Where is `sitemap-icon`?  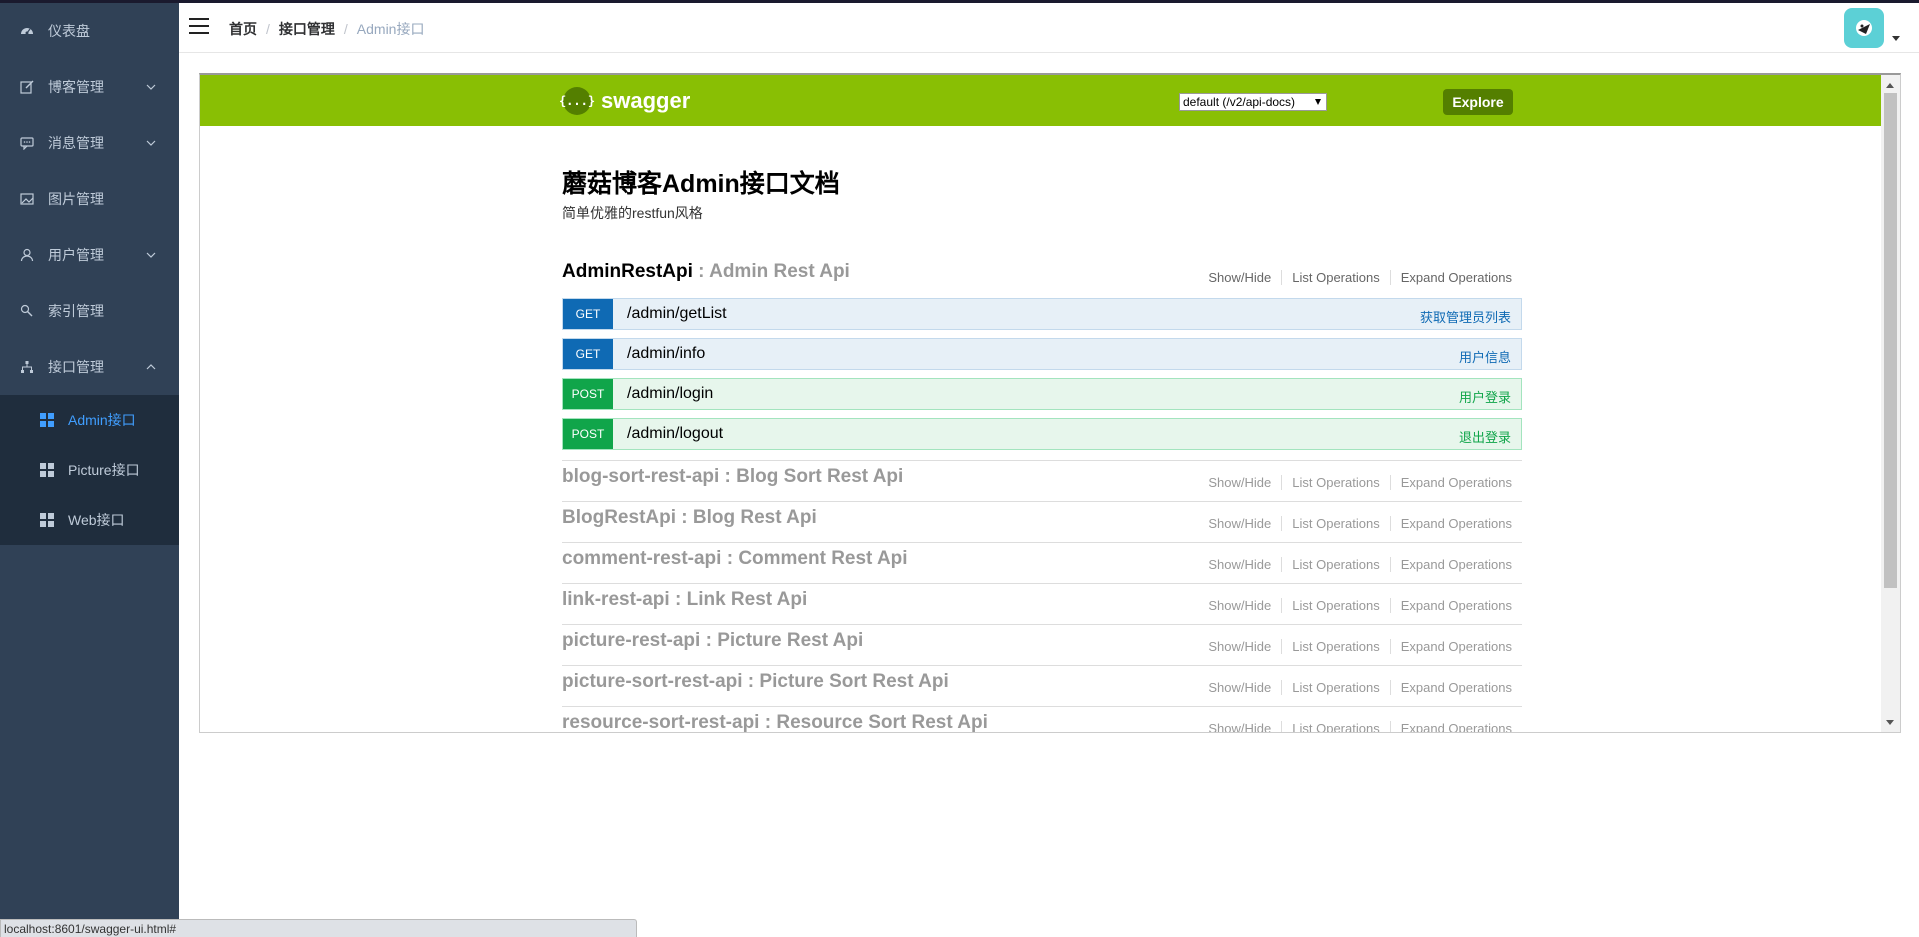 sitemap-icon is located at coordinates (27, 367).